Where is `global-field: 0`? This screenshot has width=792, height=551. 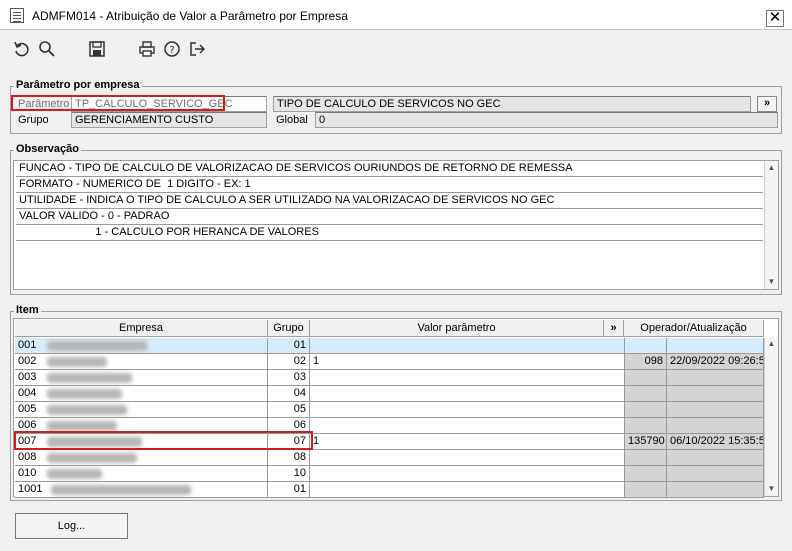
global-field: 0 is located at coordinates (546, 120).